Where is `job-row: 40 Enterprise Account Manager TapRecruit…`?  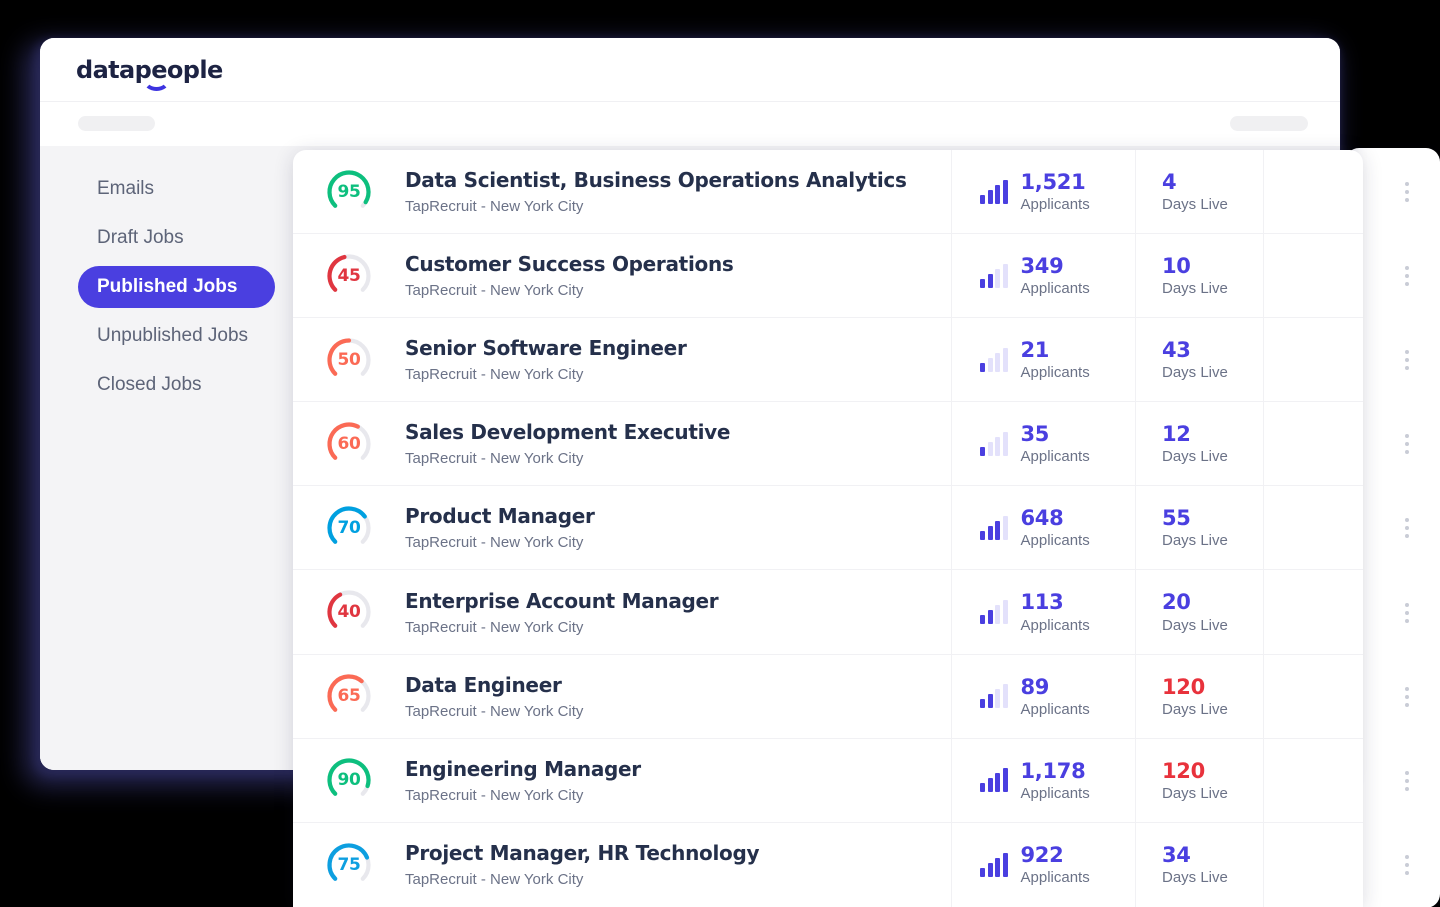 job-row: 40 Enterprise Account Manager TapRecruit… is located at coordinates (828, 612).